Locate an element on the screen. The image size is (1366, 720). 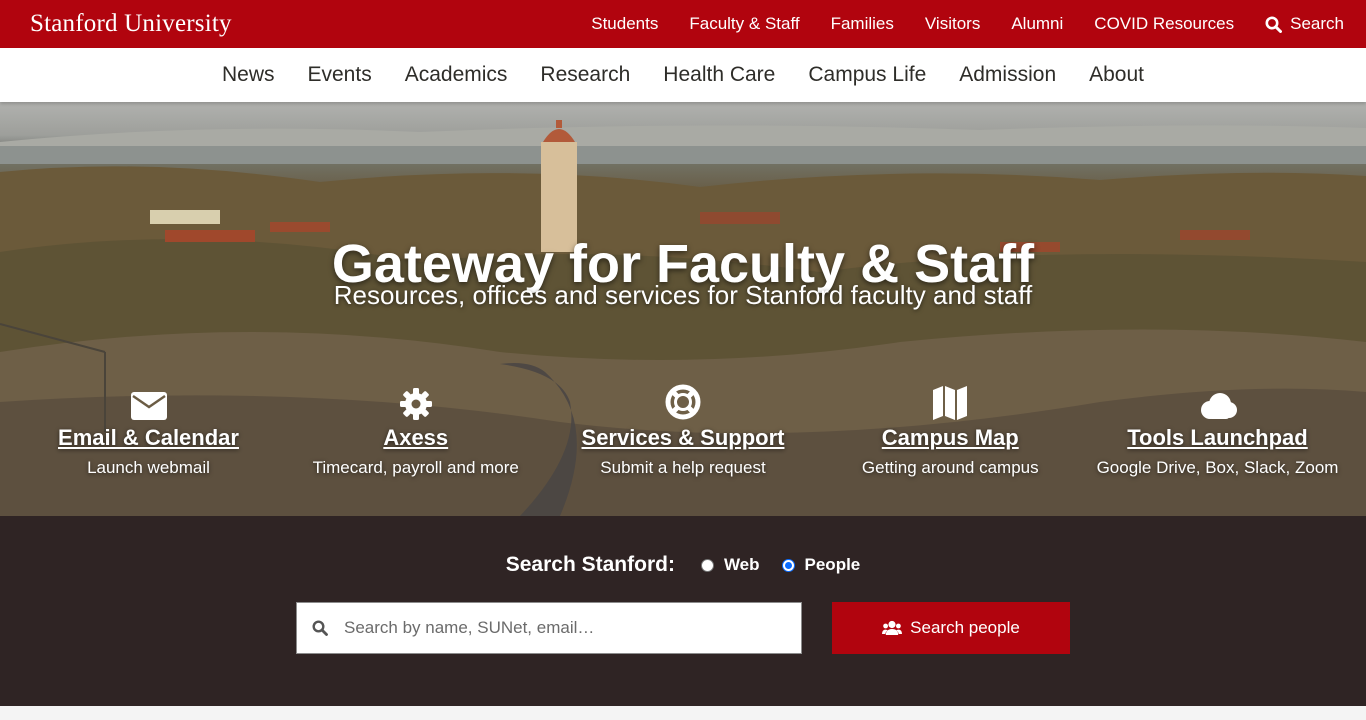
search-scope-web-option: Web is located at coordinates (730, 565).